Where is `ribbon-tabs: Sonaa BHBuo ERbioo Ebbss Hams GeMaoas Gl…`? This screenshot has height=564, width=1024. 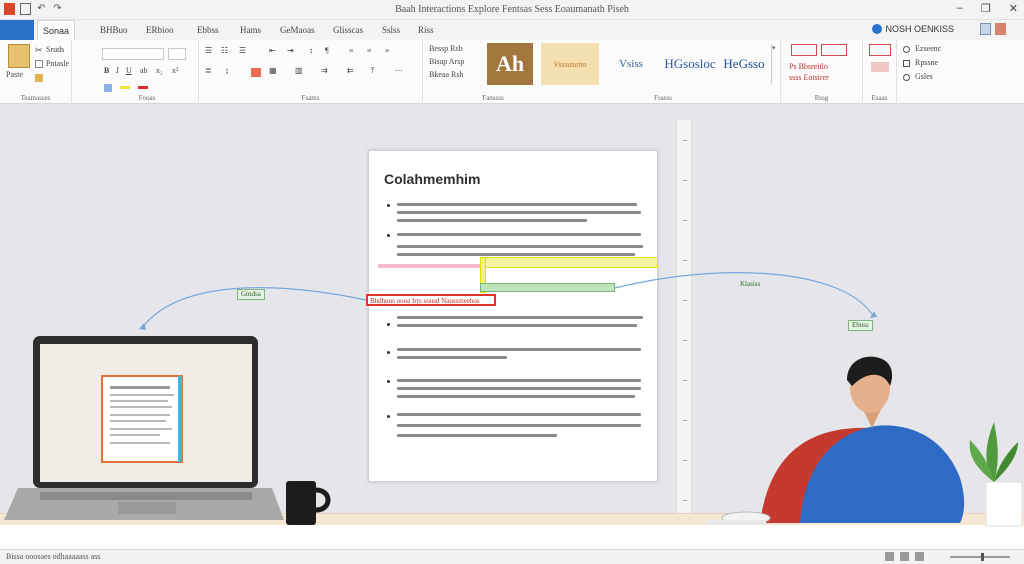
ribbon-tabs: Sonaa BHBuo ERbioo Ebbss Hams GeMaoas Gl… is located at coordinates (512, 30).